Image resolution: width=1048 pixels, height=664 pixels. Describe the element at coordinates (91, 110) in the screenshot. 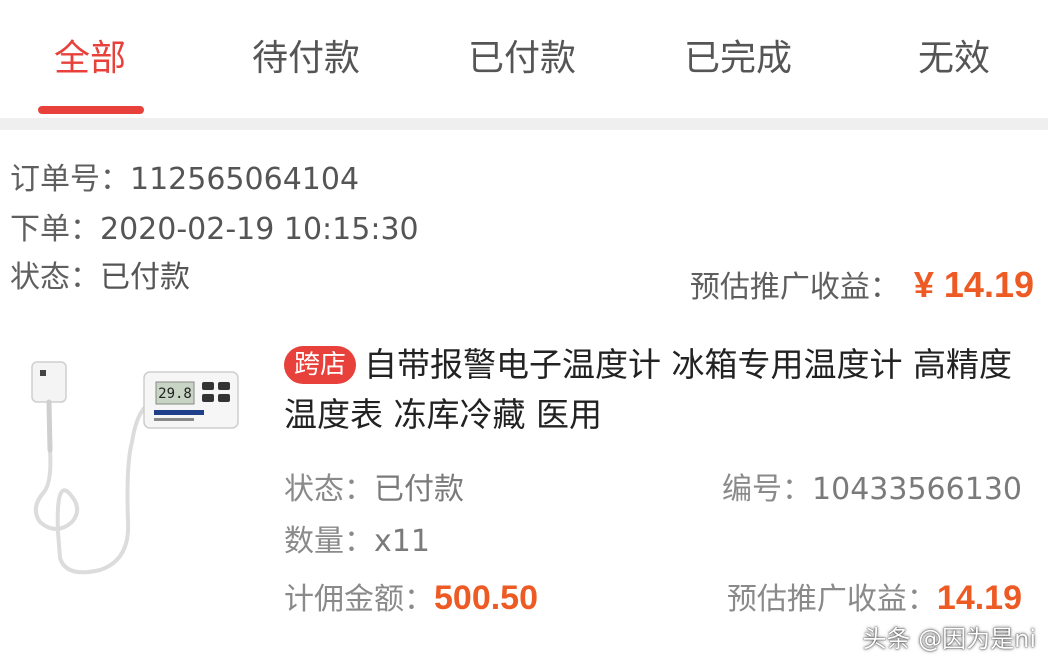

I see `active-tab-indicator` at that location.